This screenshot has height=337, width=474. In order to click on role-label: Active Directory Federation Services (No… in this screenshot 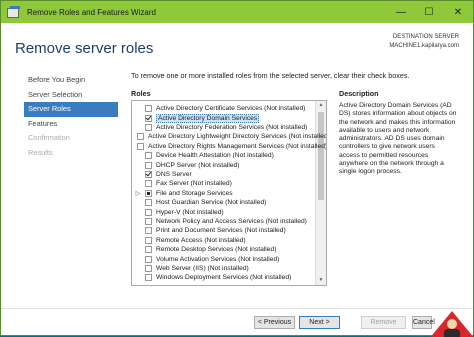, I will do `click(232, 127)`.